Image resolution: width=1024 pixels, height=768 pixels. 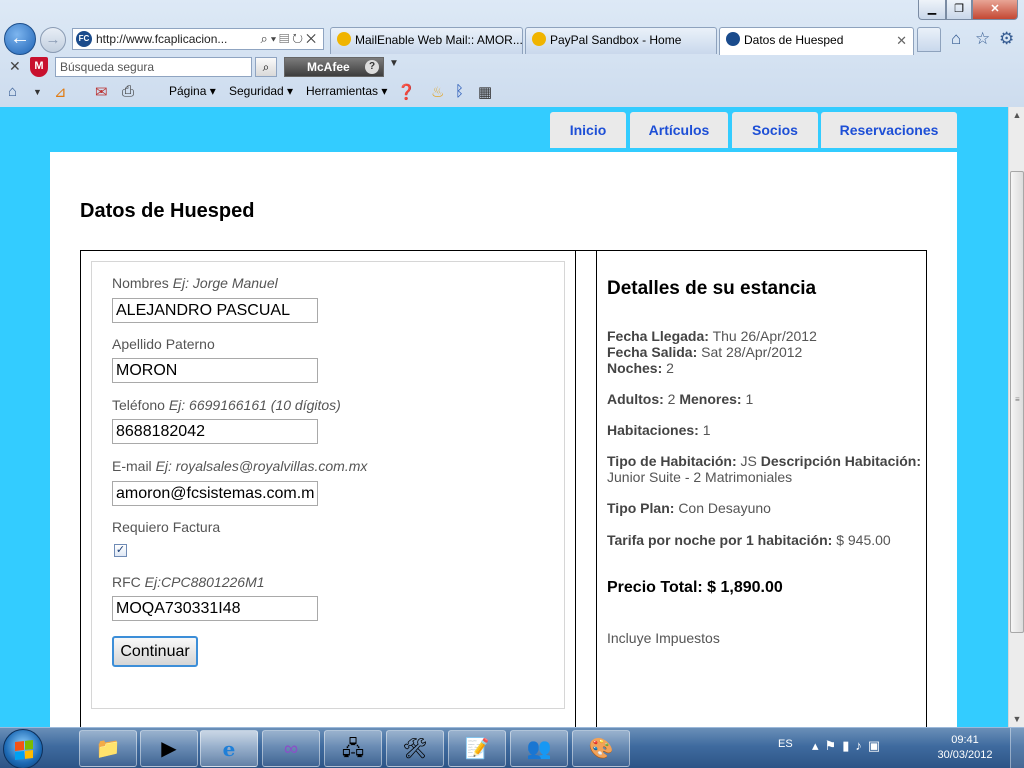 I want to click on tools-menu: Herramientas ▾, so click(x=346, y=91).